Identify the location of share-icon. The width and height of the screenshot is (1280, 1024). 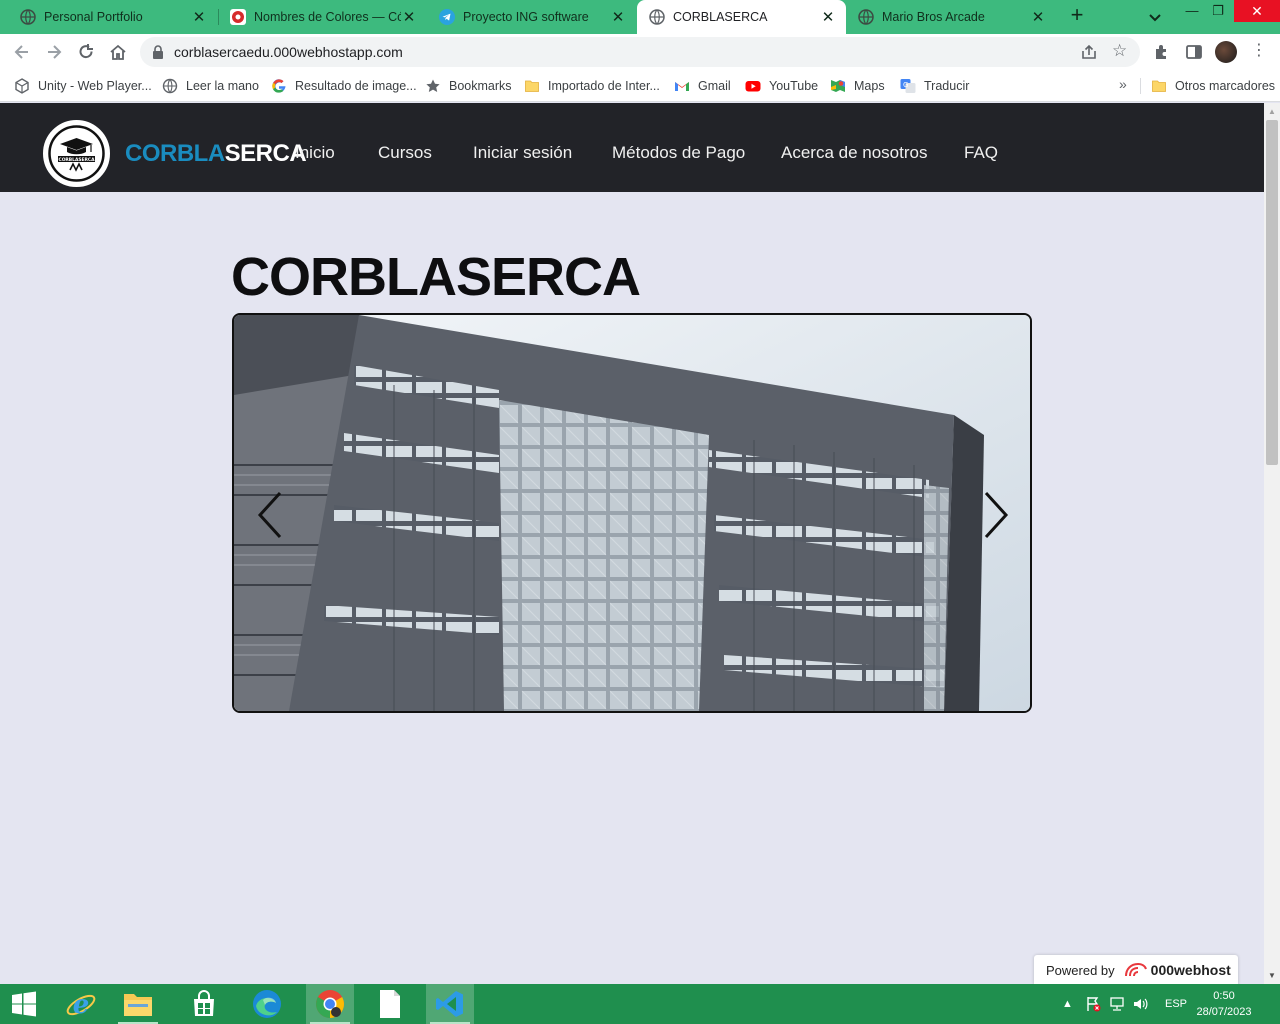
(1089, 52).